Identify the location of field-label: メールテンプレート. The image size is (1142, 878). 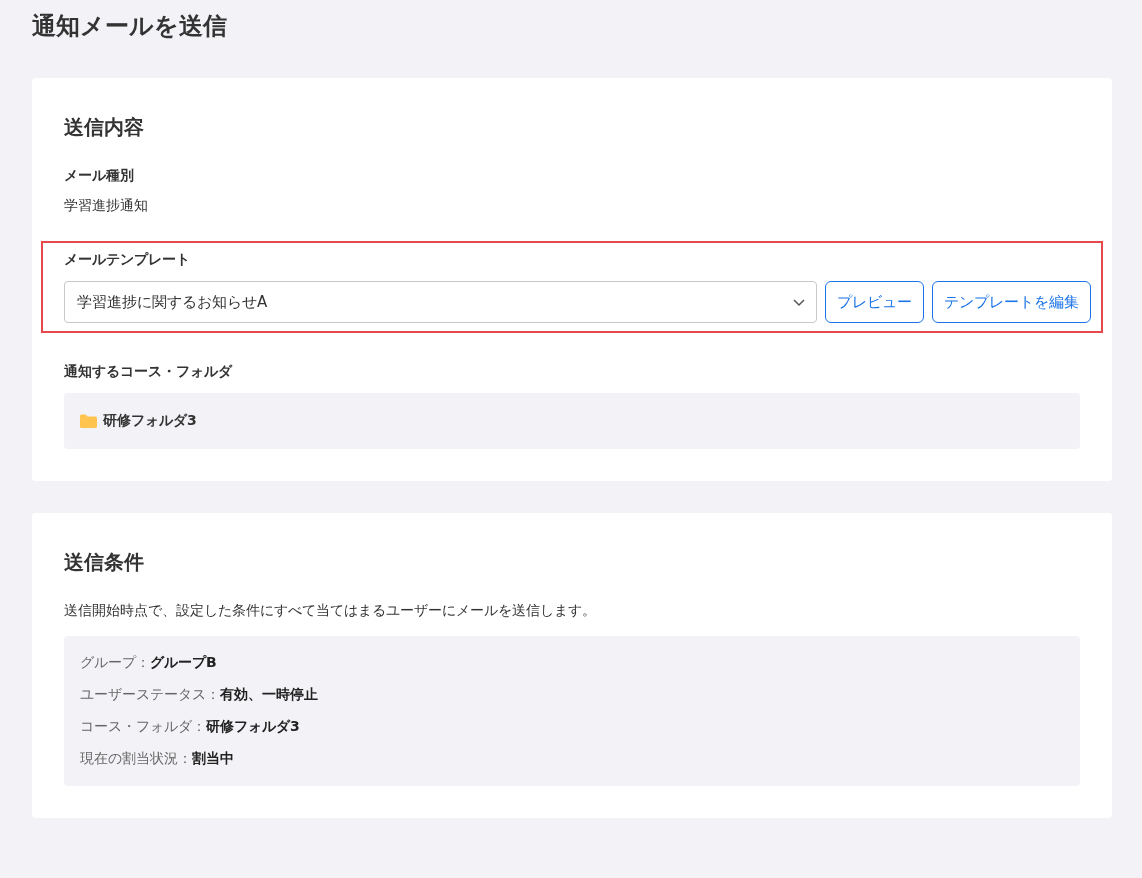
(127, 260).